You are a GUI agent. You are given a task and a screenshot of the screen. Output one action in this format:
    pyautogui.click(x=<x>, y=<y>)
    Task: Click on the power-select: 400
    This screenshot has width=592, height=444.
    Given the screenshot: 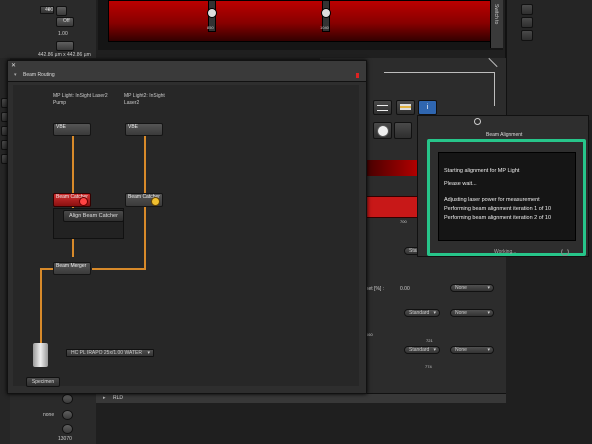 What is the action you would take?
    pyautogui.click(x=47, y=10)
    